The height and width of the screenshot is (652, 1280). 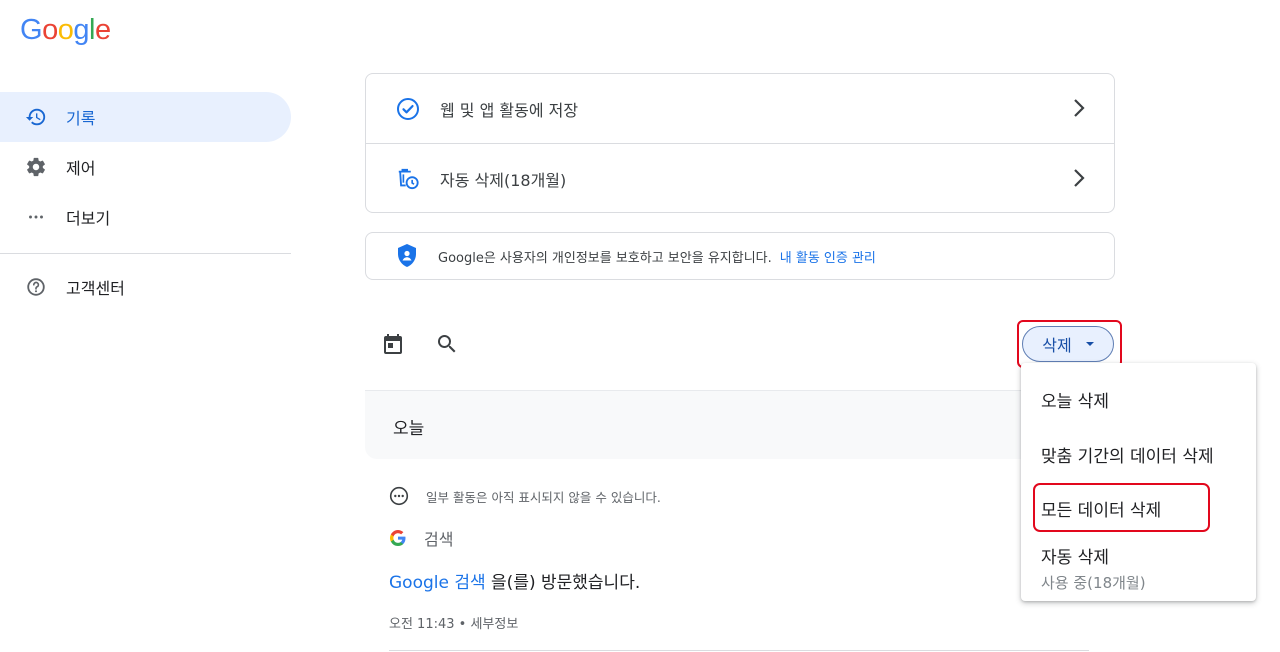 What do you see at coordinates (407, 256) in the screenshot?
I see `shield-icon` at bounding box center [407, 256].